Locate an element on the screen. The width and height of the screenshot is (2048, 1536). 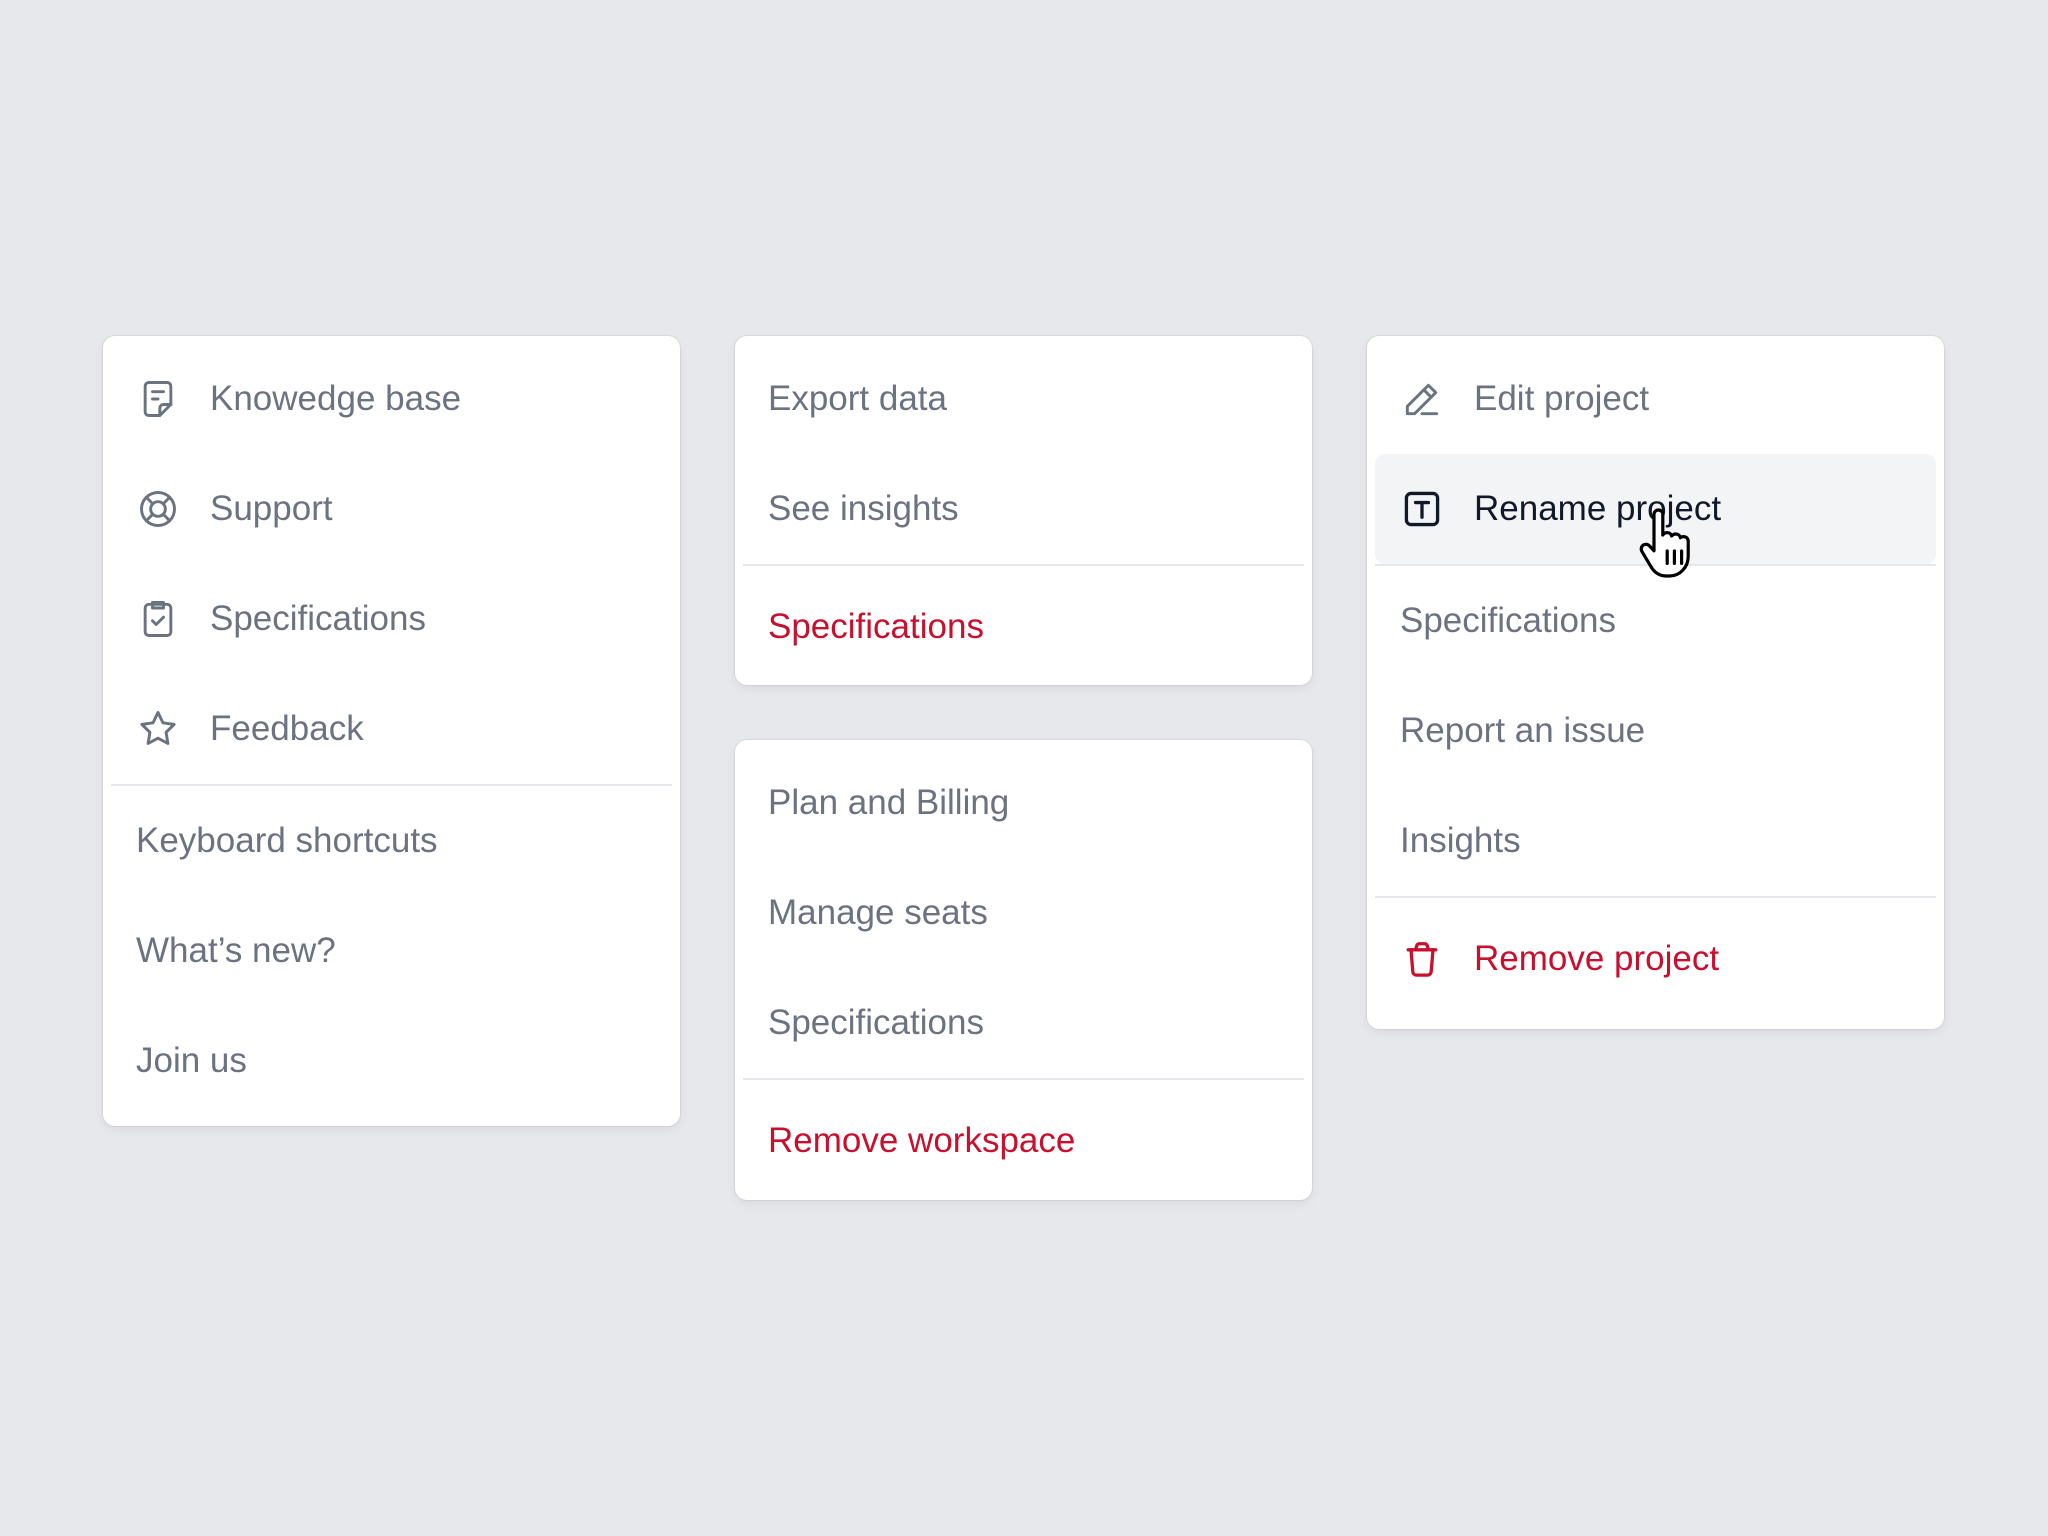
menu-item-label: Report an issue is located at coordinates (1523, 730).